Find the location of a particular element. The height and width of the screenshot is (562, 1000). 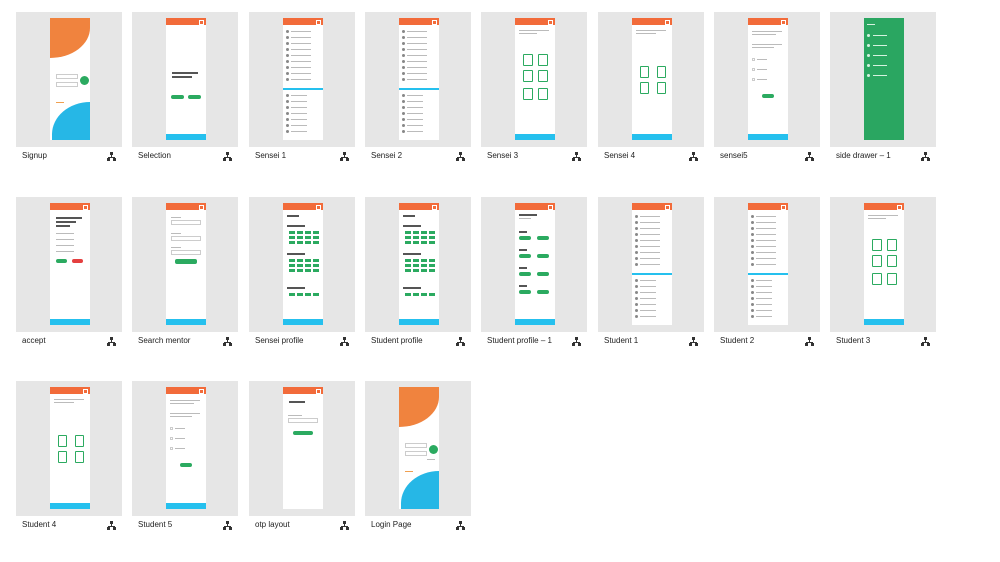

artboard-card-student-3: Student 3 is located at coordinates (883, 282).